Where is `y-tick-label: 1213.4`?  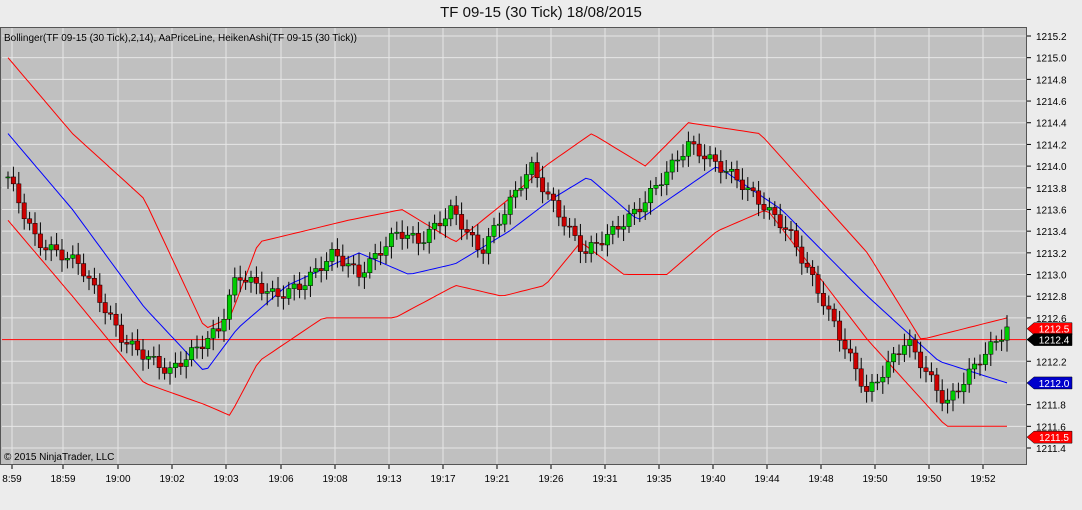
y-tick-label: 1213.4 is located at coordinates (1051, 232).